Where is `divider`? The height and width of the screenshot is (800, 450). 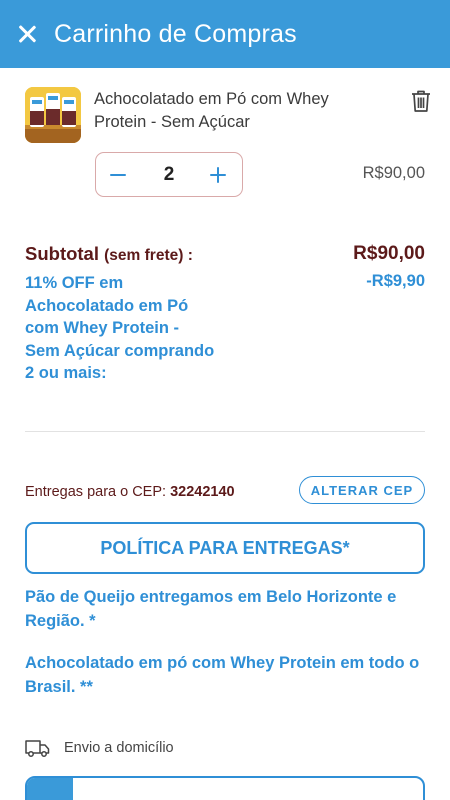
divider is located at coordinates (225, 431).